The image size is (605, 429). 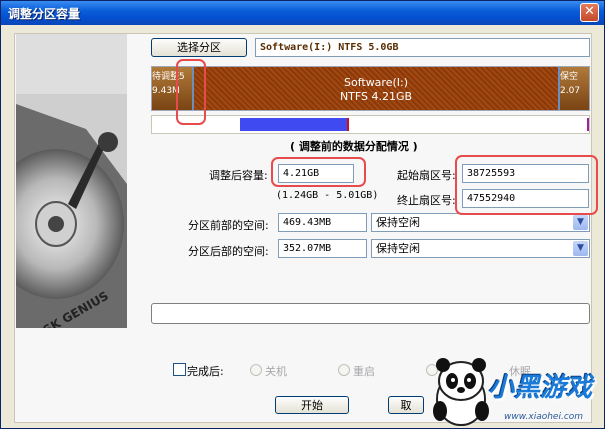 What do you see at coordinates (228, 251) in the screenshot?
I see `after-space-label: 分区后部的空间:` at bounding box center [228, 251].